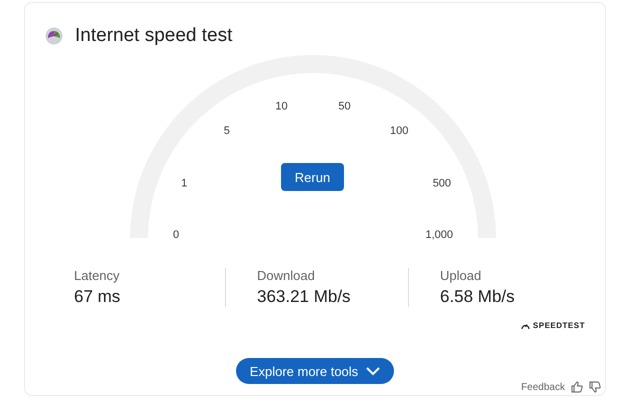 The width and height of the screenshot is (641, 407). I want to click on stat-label: Latency, so click(97, 275).